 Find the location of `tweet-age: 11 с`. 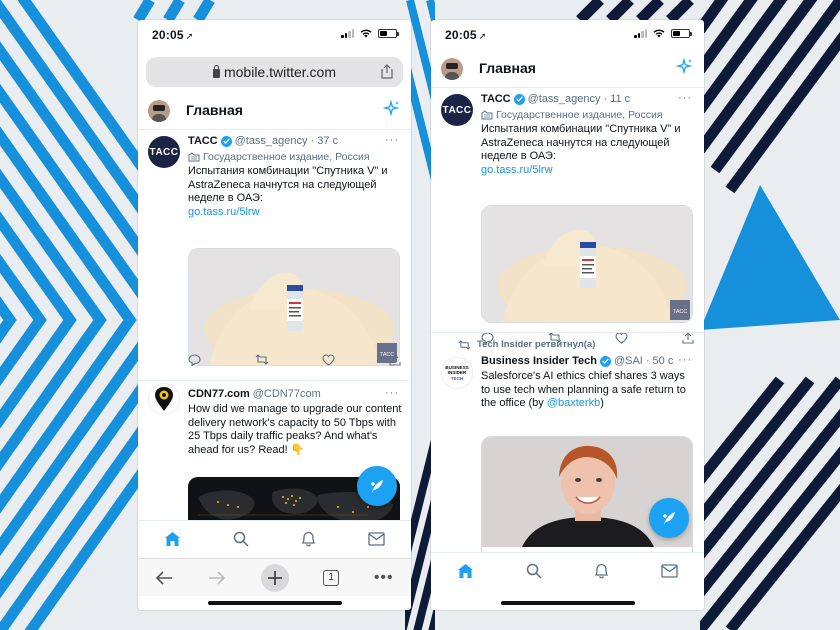

tweet-age: 11 с is located at coordinates (620, 99).